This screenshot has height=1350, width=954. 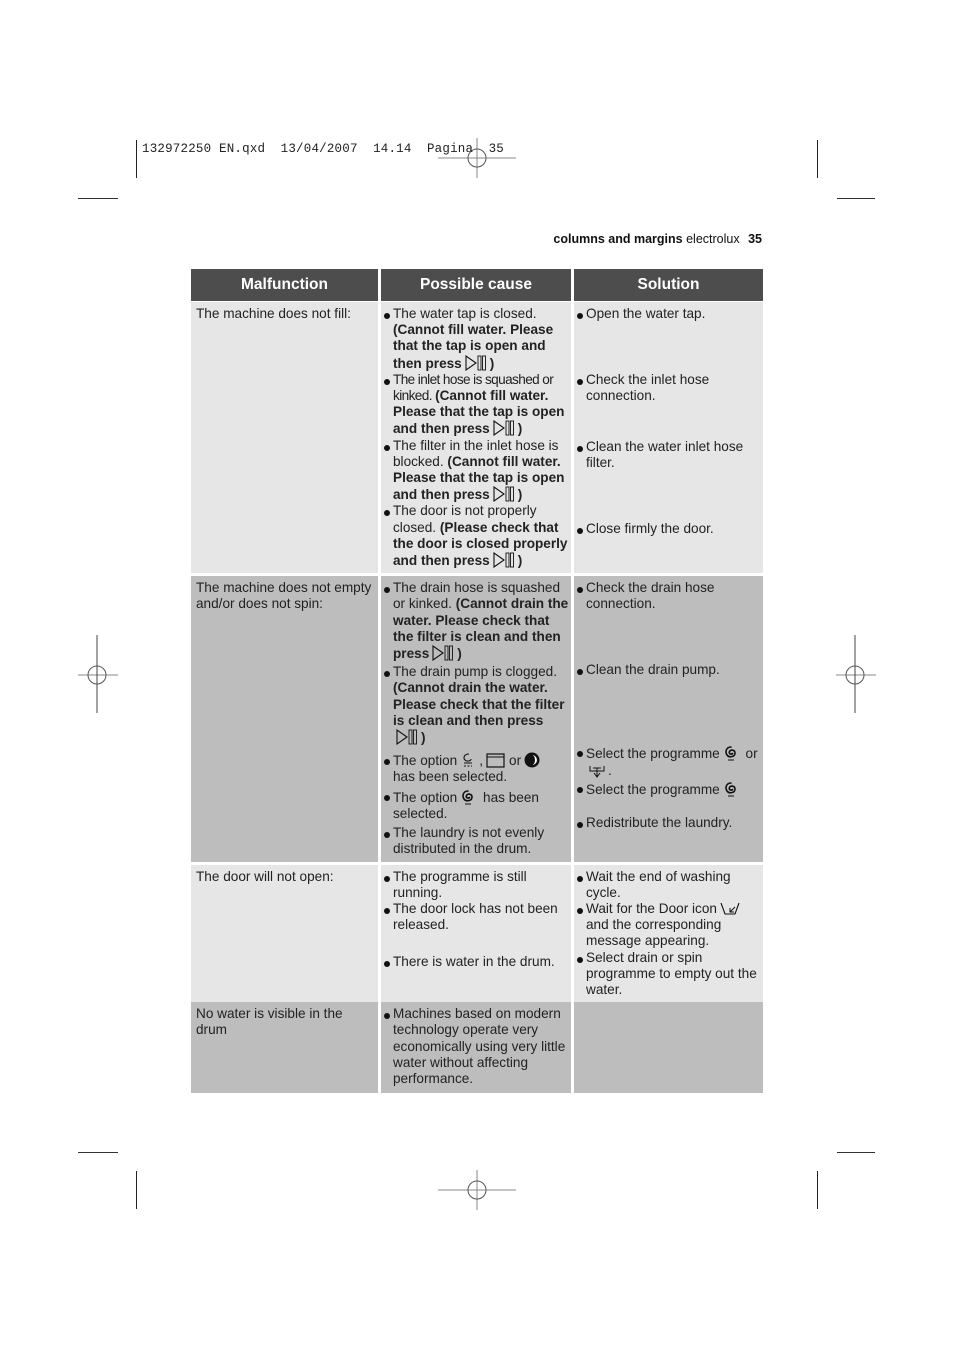 I want to click on drain-icon, so click(x=597, y=771).